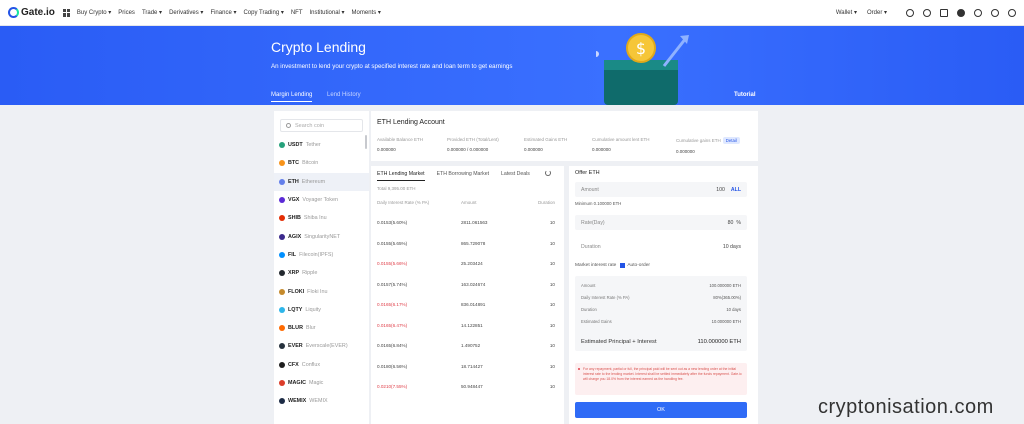 This screenshot has height=424, width=1024. Describe the element at coordinates (321, 163) in the screenshot. I see `sidebar-coin-btc: BTC Bitcoin` at that location.